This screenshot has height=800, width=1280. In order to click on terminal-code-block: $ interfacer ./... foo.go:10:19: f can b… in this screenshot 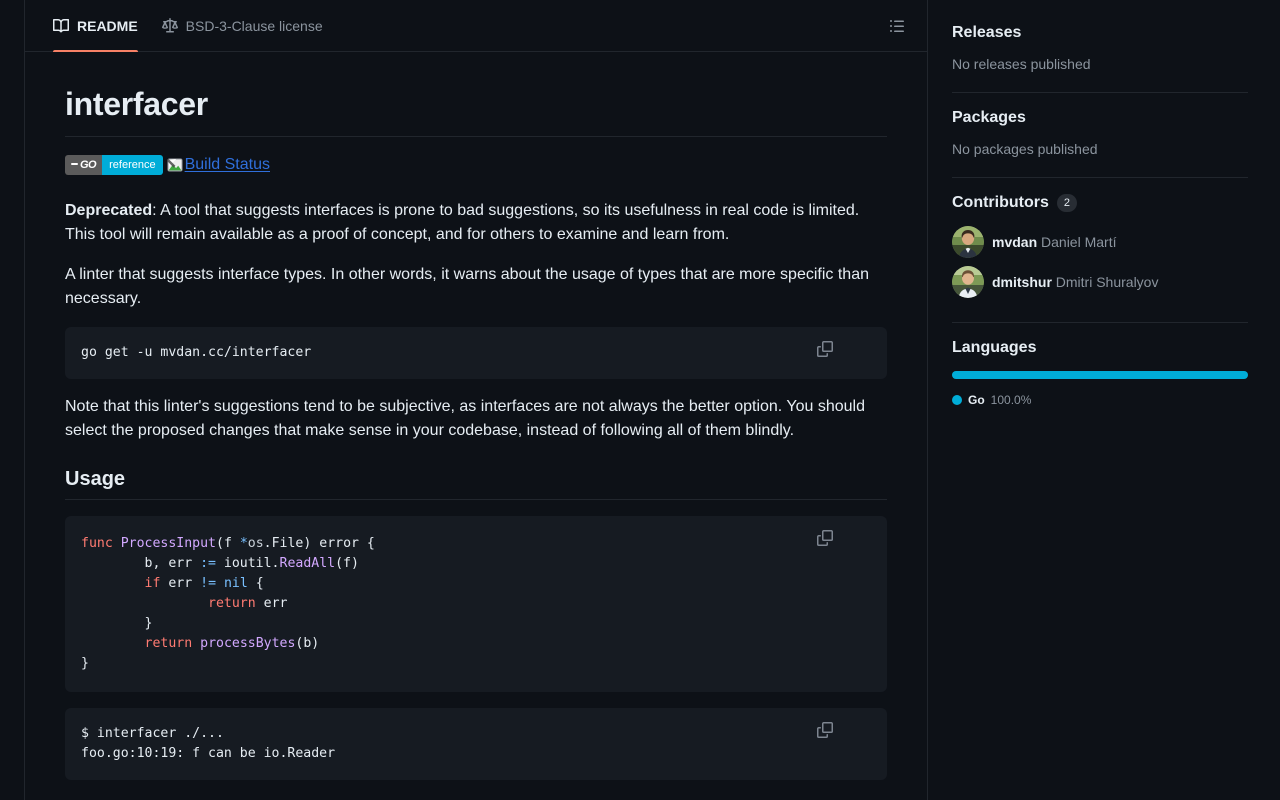, I will do `click(476, 744)`.